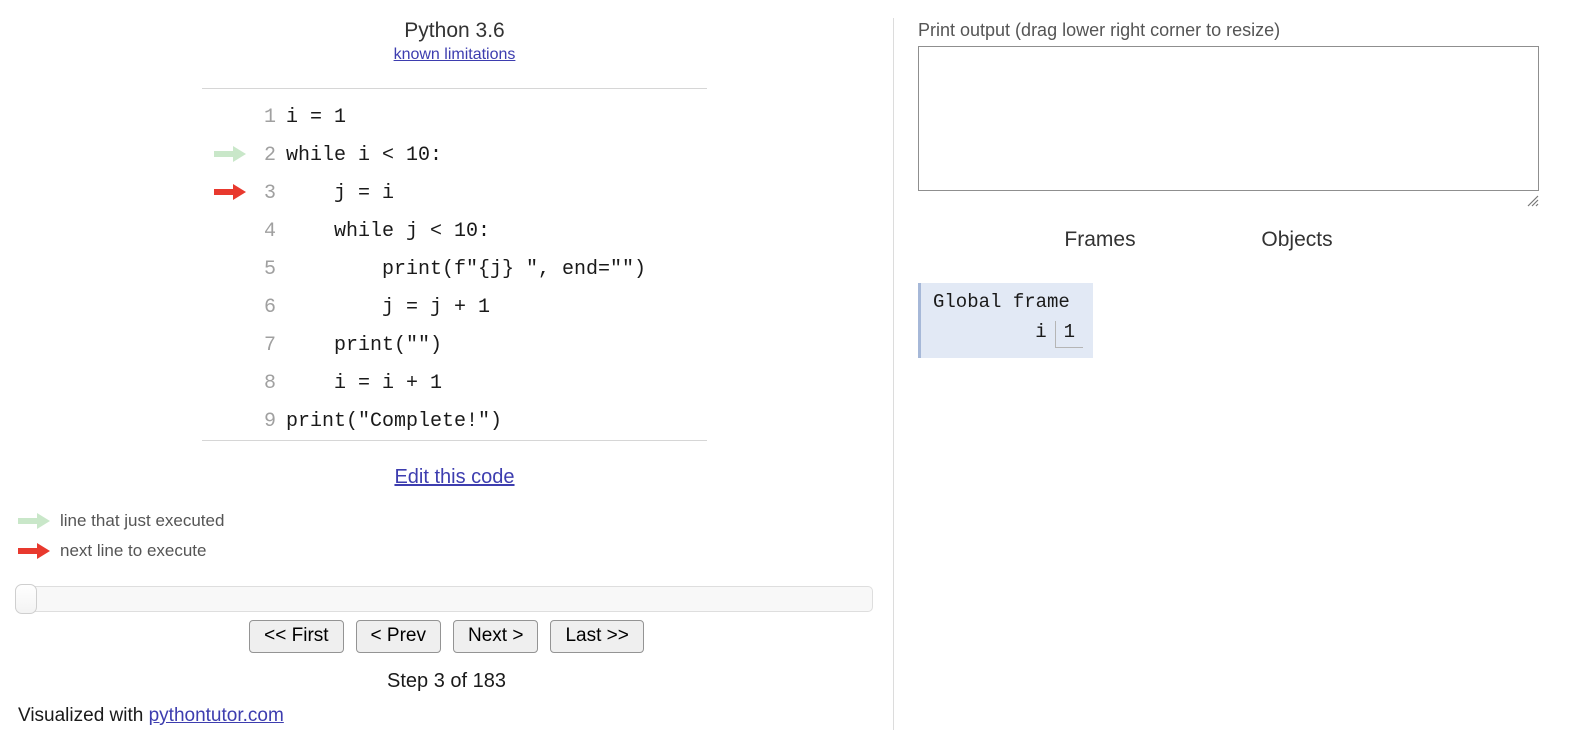 The width and height of the screenshot is (1577, 736). What do you see at coordinates (216, 715) in the screenshot?
I see `pythontutor-link: pythontutor.com` at bounding box center [216, 715].